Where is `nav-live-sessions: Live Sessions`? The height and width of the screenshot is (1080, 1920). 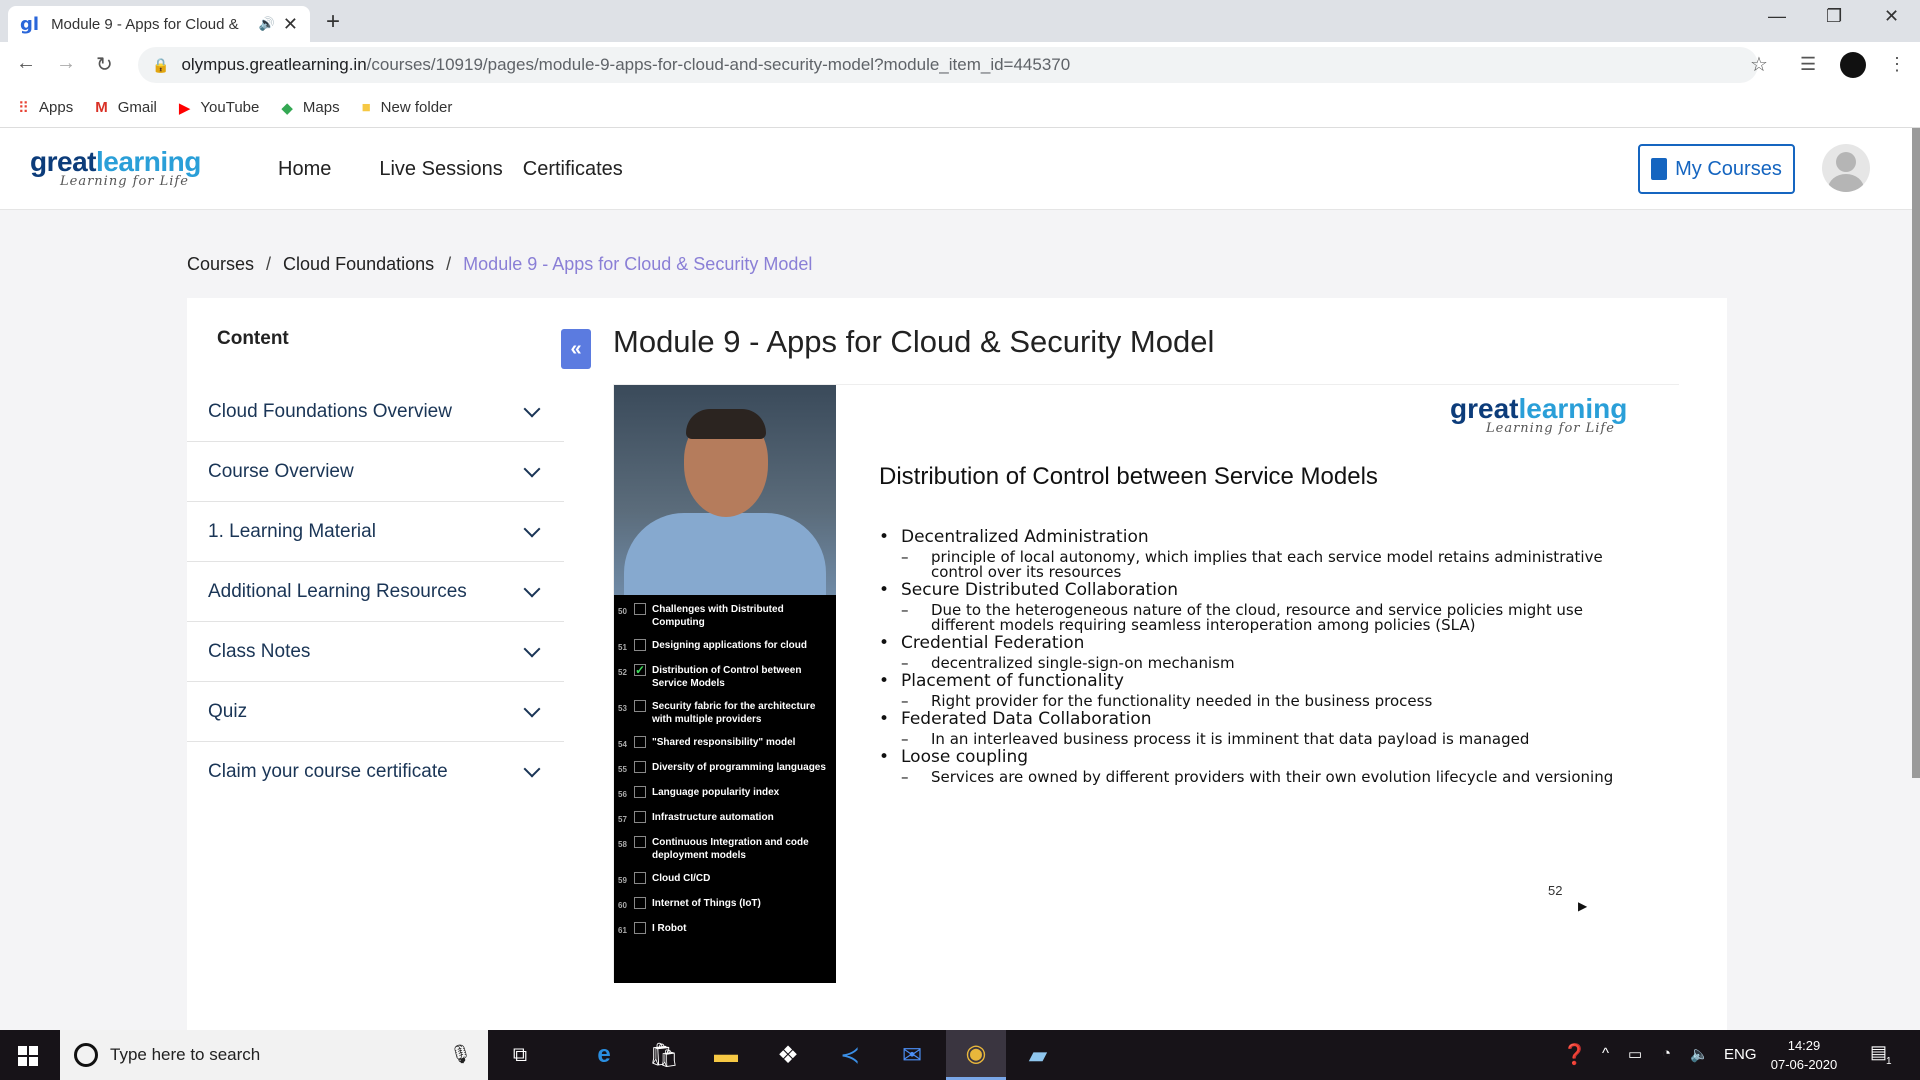
nav-live-sessions: Live Sessions is located at coordinates (440, 169).